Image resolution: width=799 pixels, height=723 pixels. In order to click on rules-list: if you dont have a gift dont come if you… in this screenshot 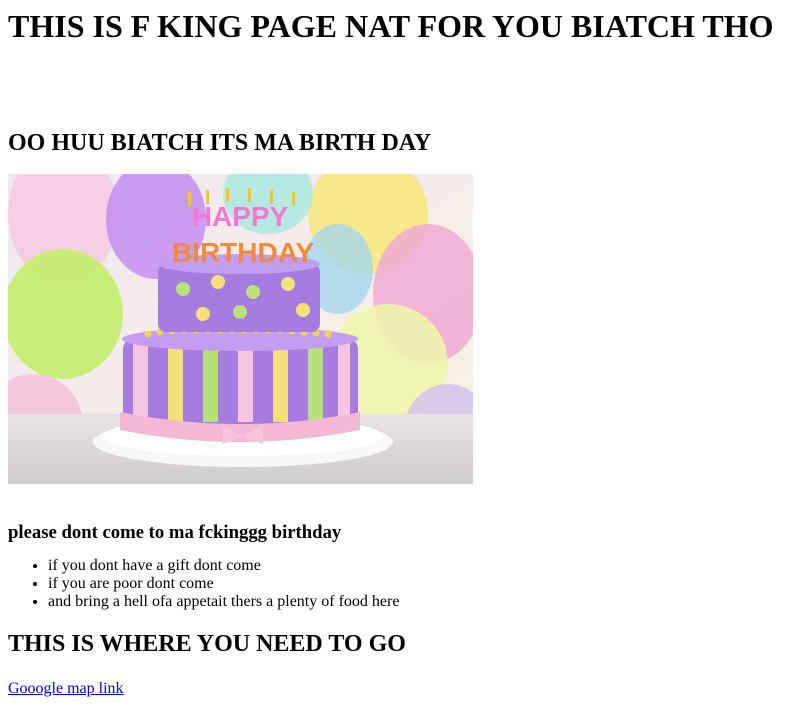, I will do `click(399, 584)`.